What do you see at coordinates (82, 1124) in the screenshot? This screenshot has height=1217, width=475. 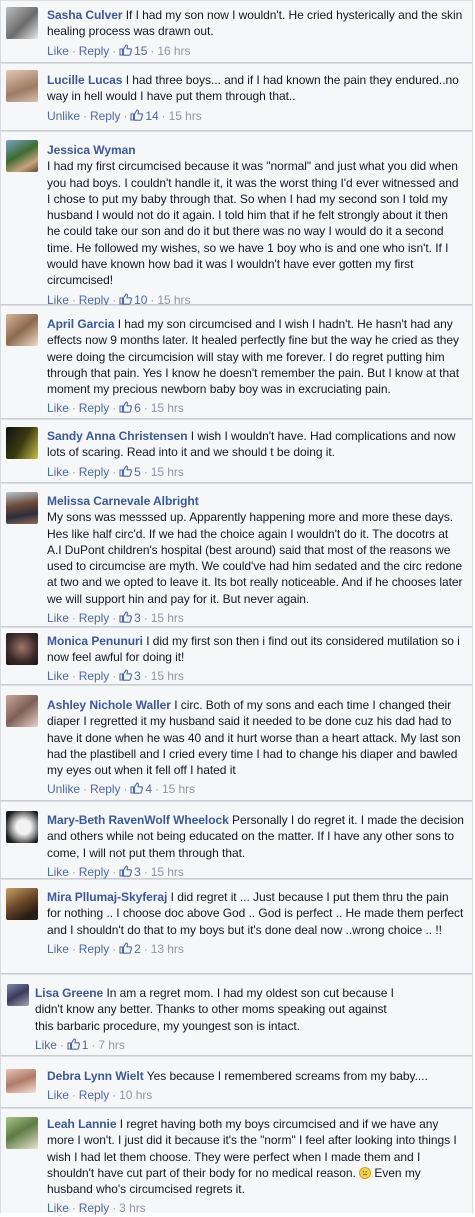 I see `commenter-name: Leah Lannie` at bounding box center [82, 1124].